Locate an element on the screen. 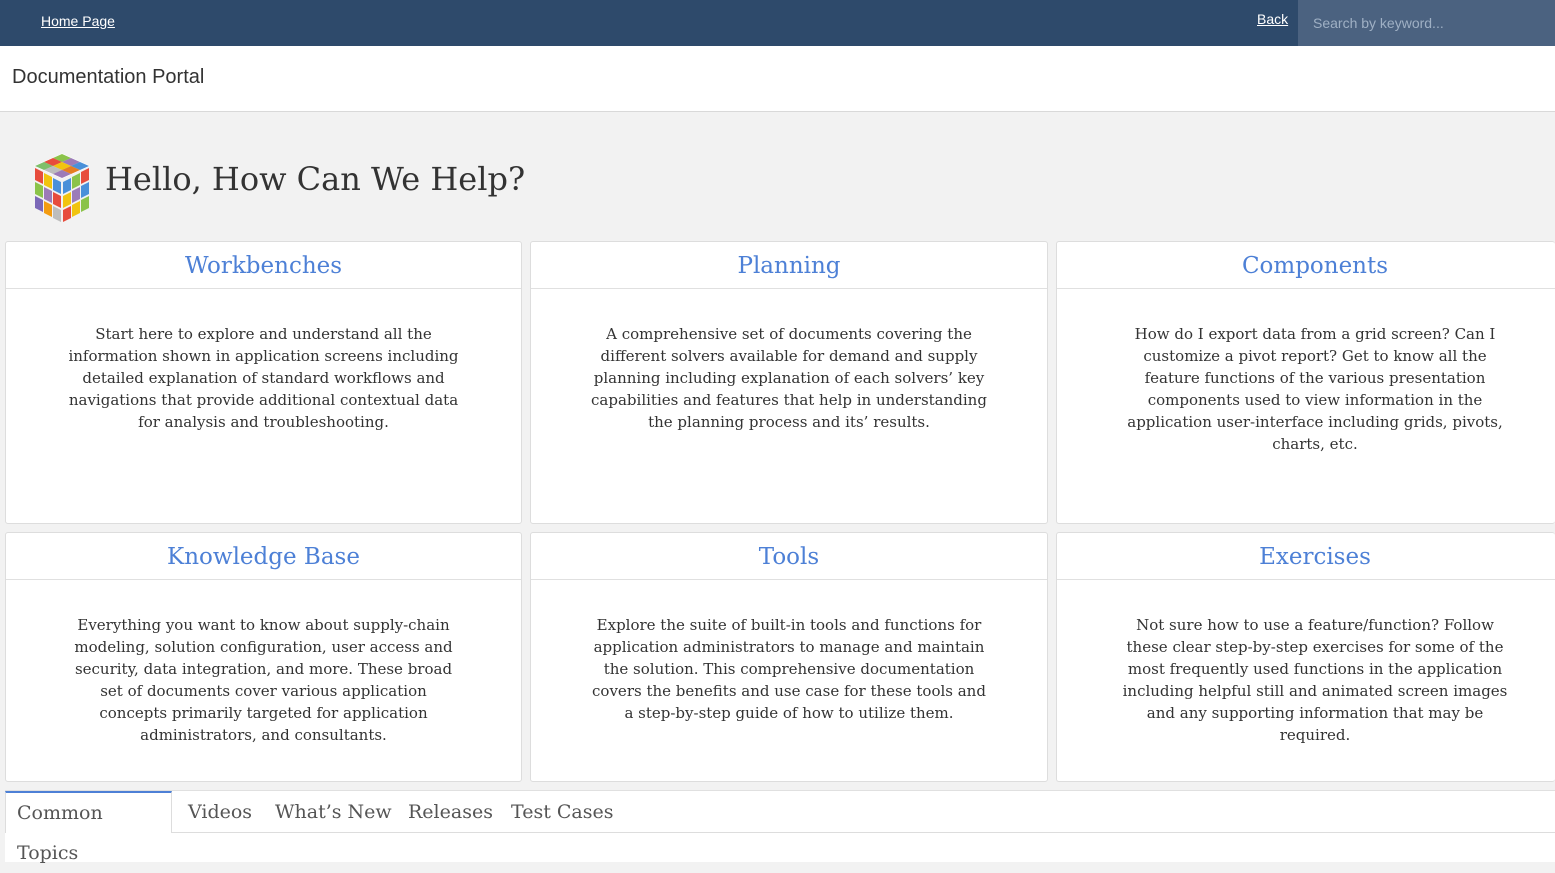  portal-title: Documentation Portal is located at coordinates (108, 77).